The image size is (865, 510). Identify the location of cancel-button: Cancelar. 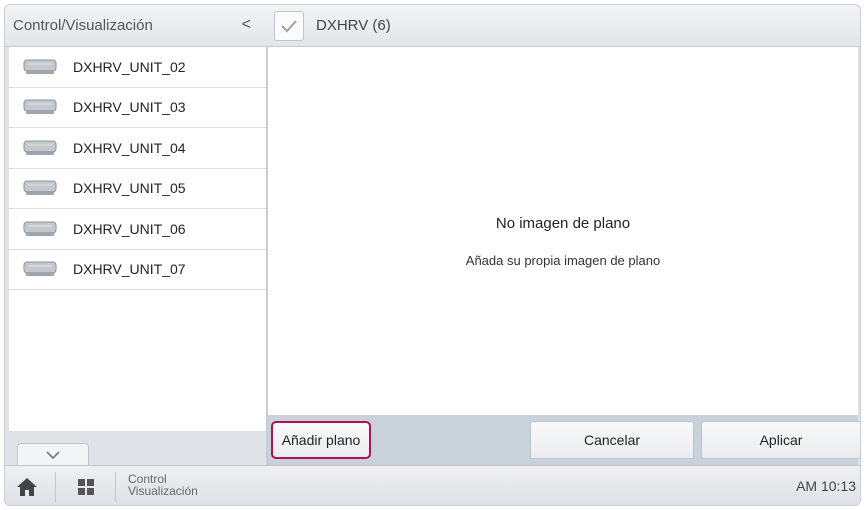
(612, 440).